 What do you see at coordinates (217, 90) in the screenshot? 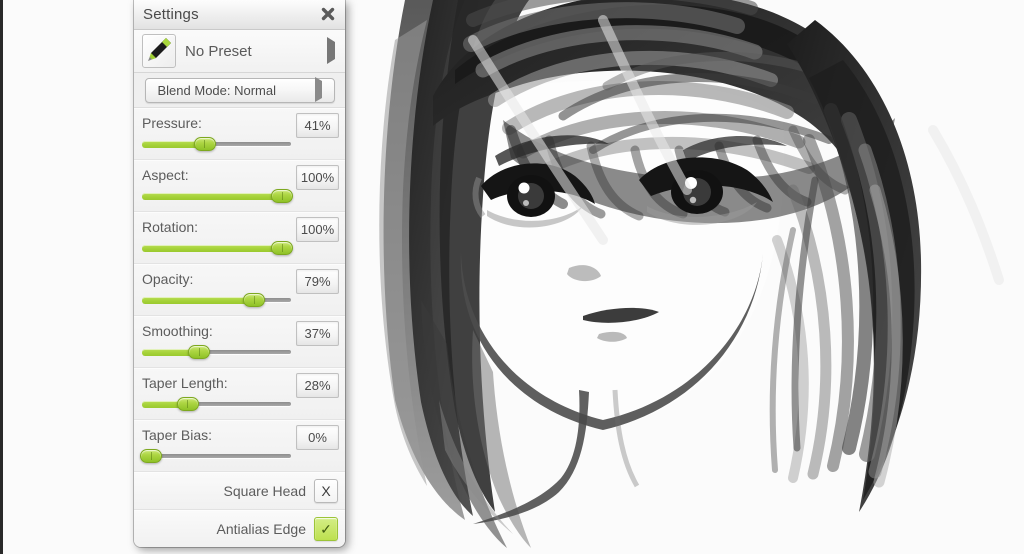
I see `blend-mode-label: Blend Mode: Normal` at bounding box center [217, 90].